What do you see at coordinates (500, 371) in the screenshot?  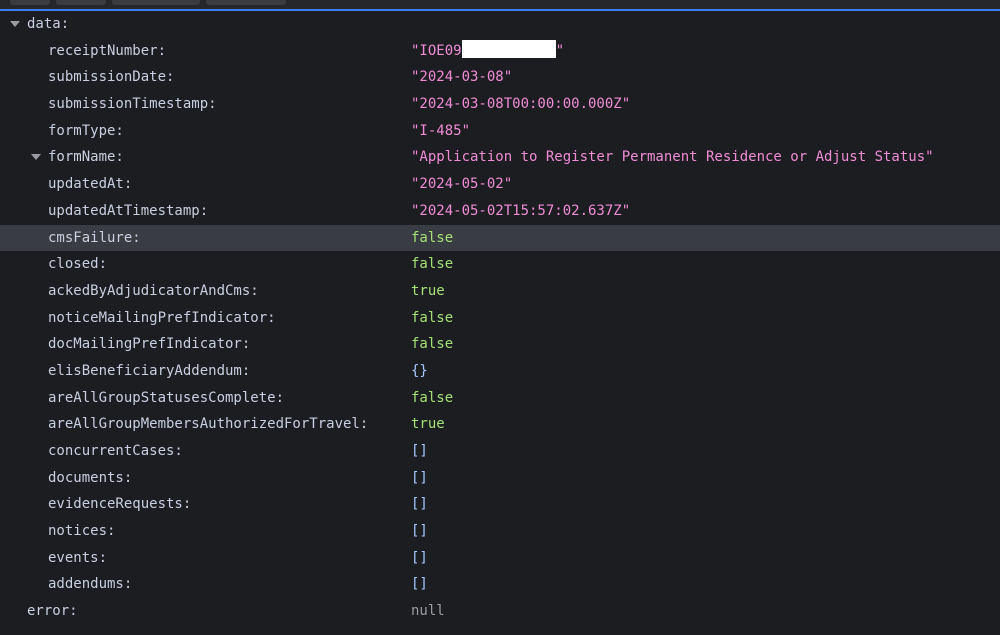 I see `tree-node-elisBeneficiaryAddendum: elisBeneficiaryAddendum: {}` at bounding box center [500, 371].